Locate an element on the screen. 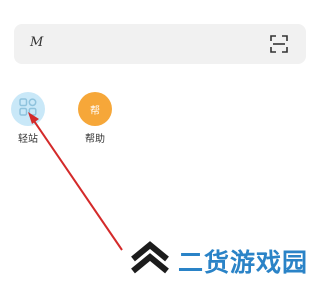 This screenshot has height=285, width=320. shortcut-qingzhan: 轻站 is located at coordinates (28, 118).